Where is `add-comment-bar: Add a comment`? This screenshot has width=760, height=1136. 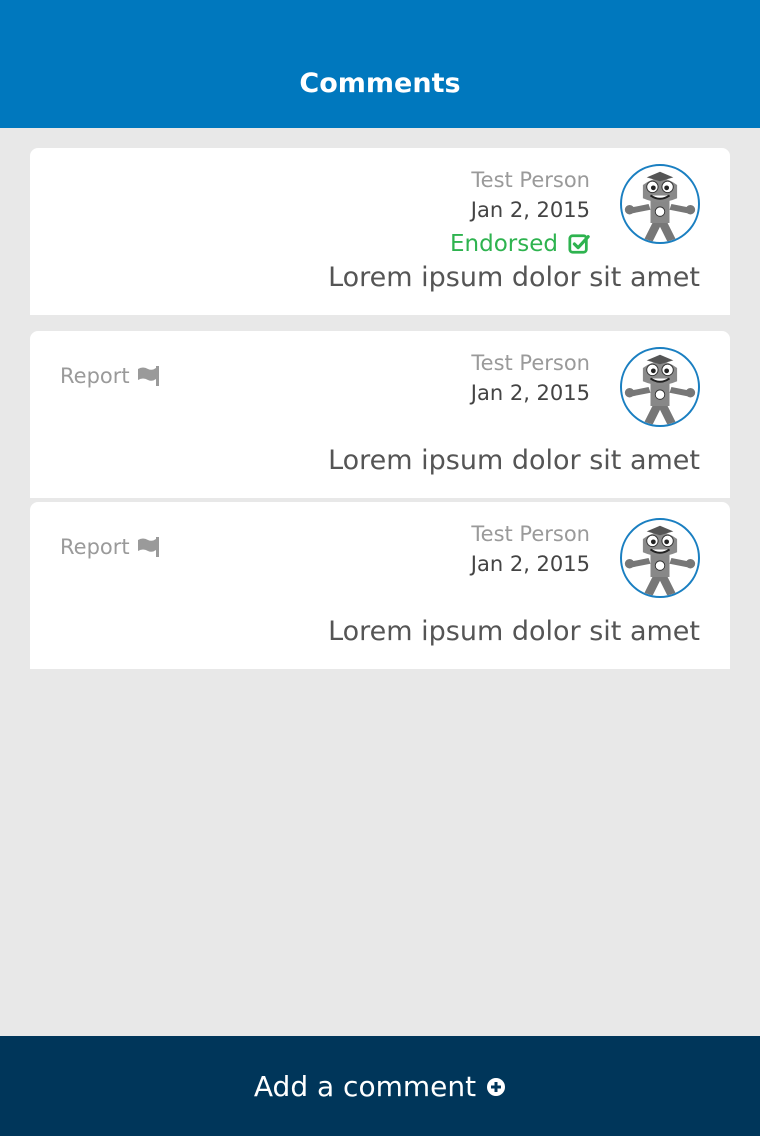
add-comment-bar: Add a comment is located at coordinates (380, 1086).